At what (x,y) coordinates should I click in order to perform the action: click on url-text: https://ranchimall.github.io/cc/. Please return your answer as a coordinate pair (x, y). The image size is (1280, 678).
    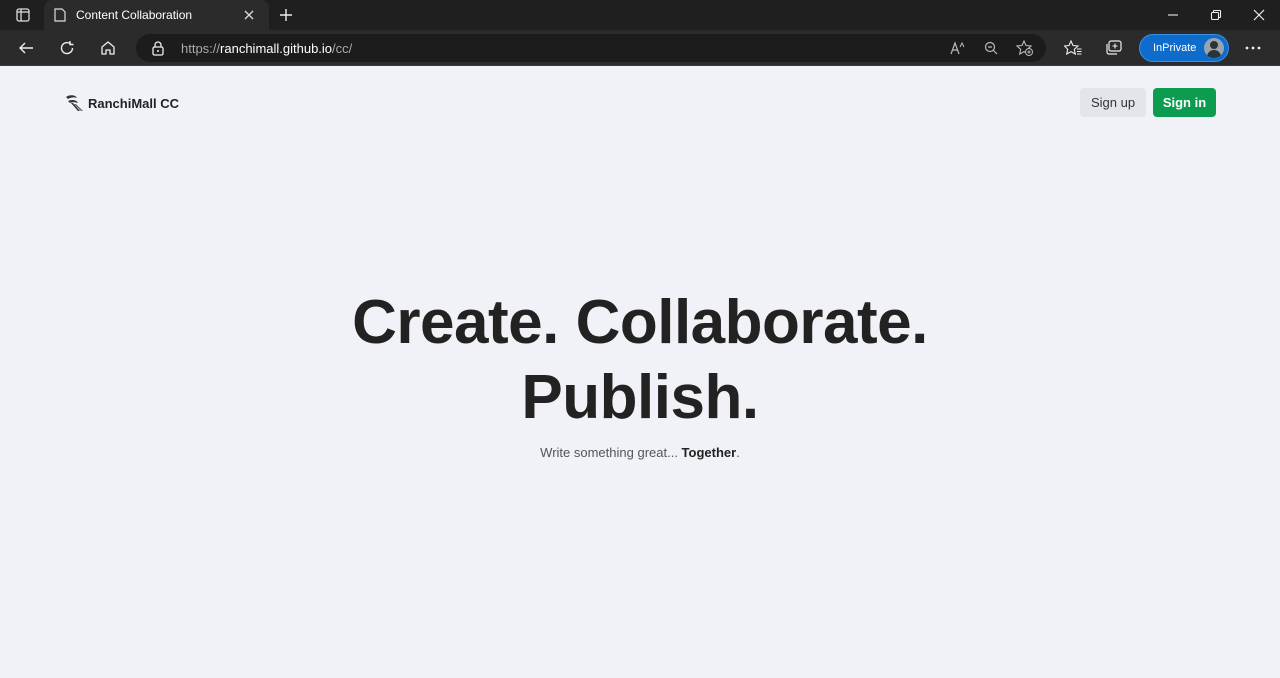
    Looking at the image, I should click on (266, 48).